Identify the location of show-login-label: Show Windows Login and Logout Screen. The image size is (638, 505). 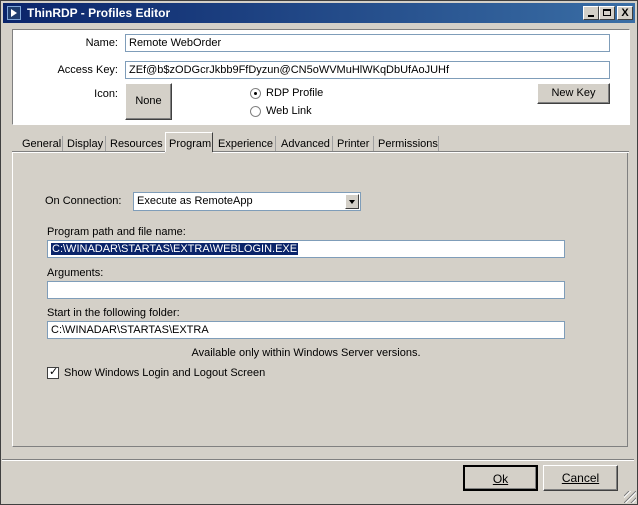
(164, 373).